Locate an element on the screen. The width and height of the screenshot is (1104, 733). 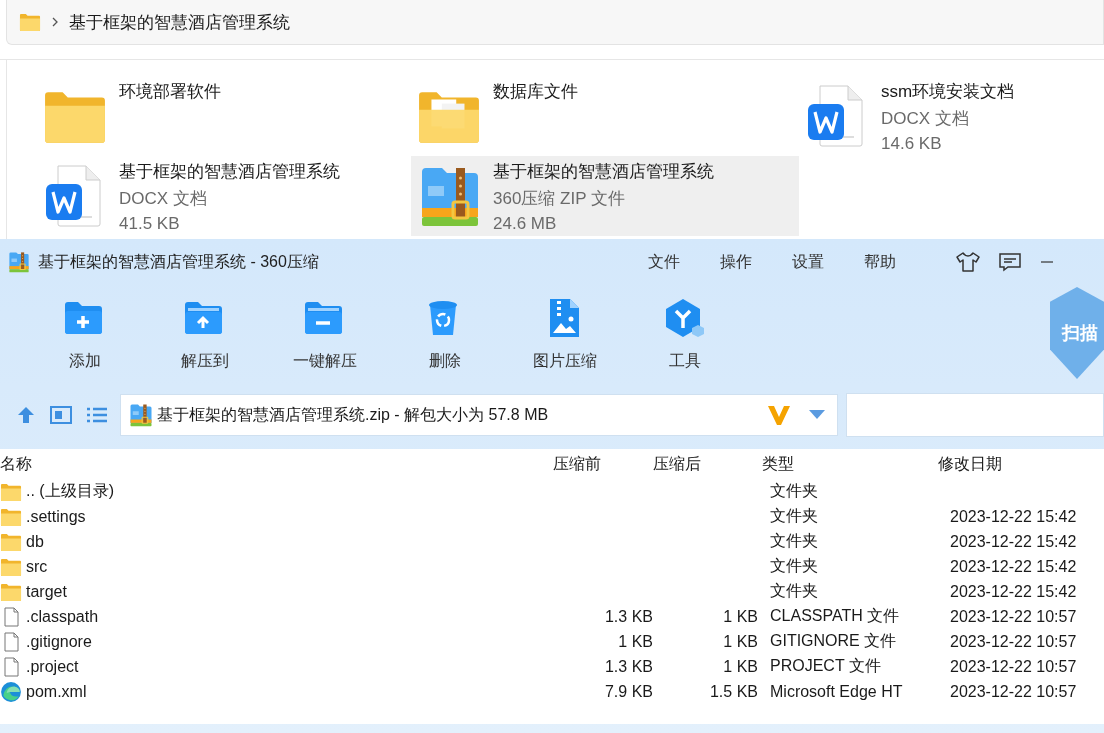
v-logo-icon is located at coordinates (779, 415).